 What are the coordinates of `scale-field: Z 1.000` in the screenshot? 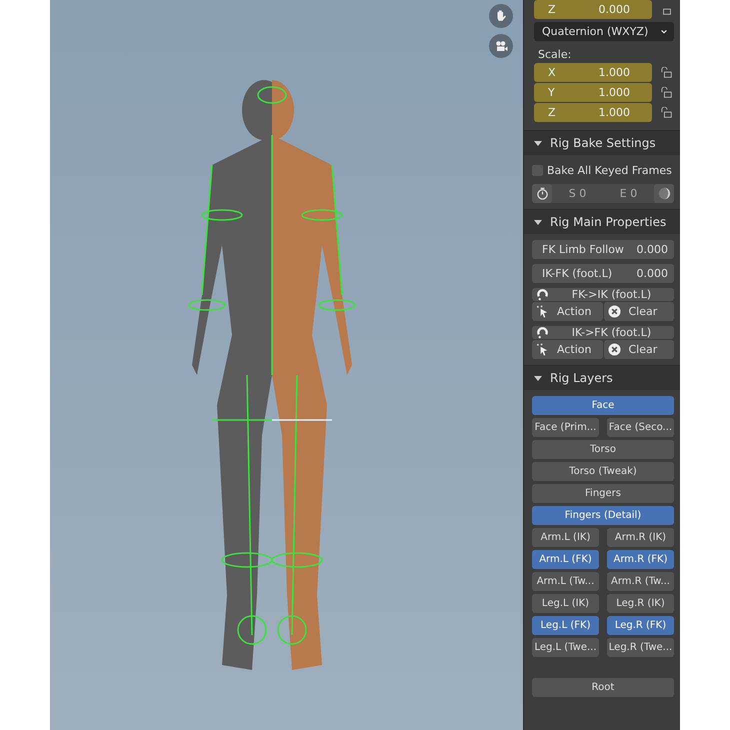 It's located at (593, 112).